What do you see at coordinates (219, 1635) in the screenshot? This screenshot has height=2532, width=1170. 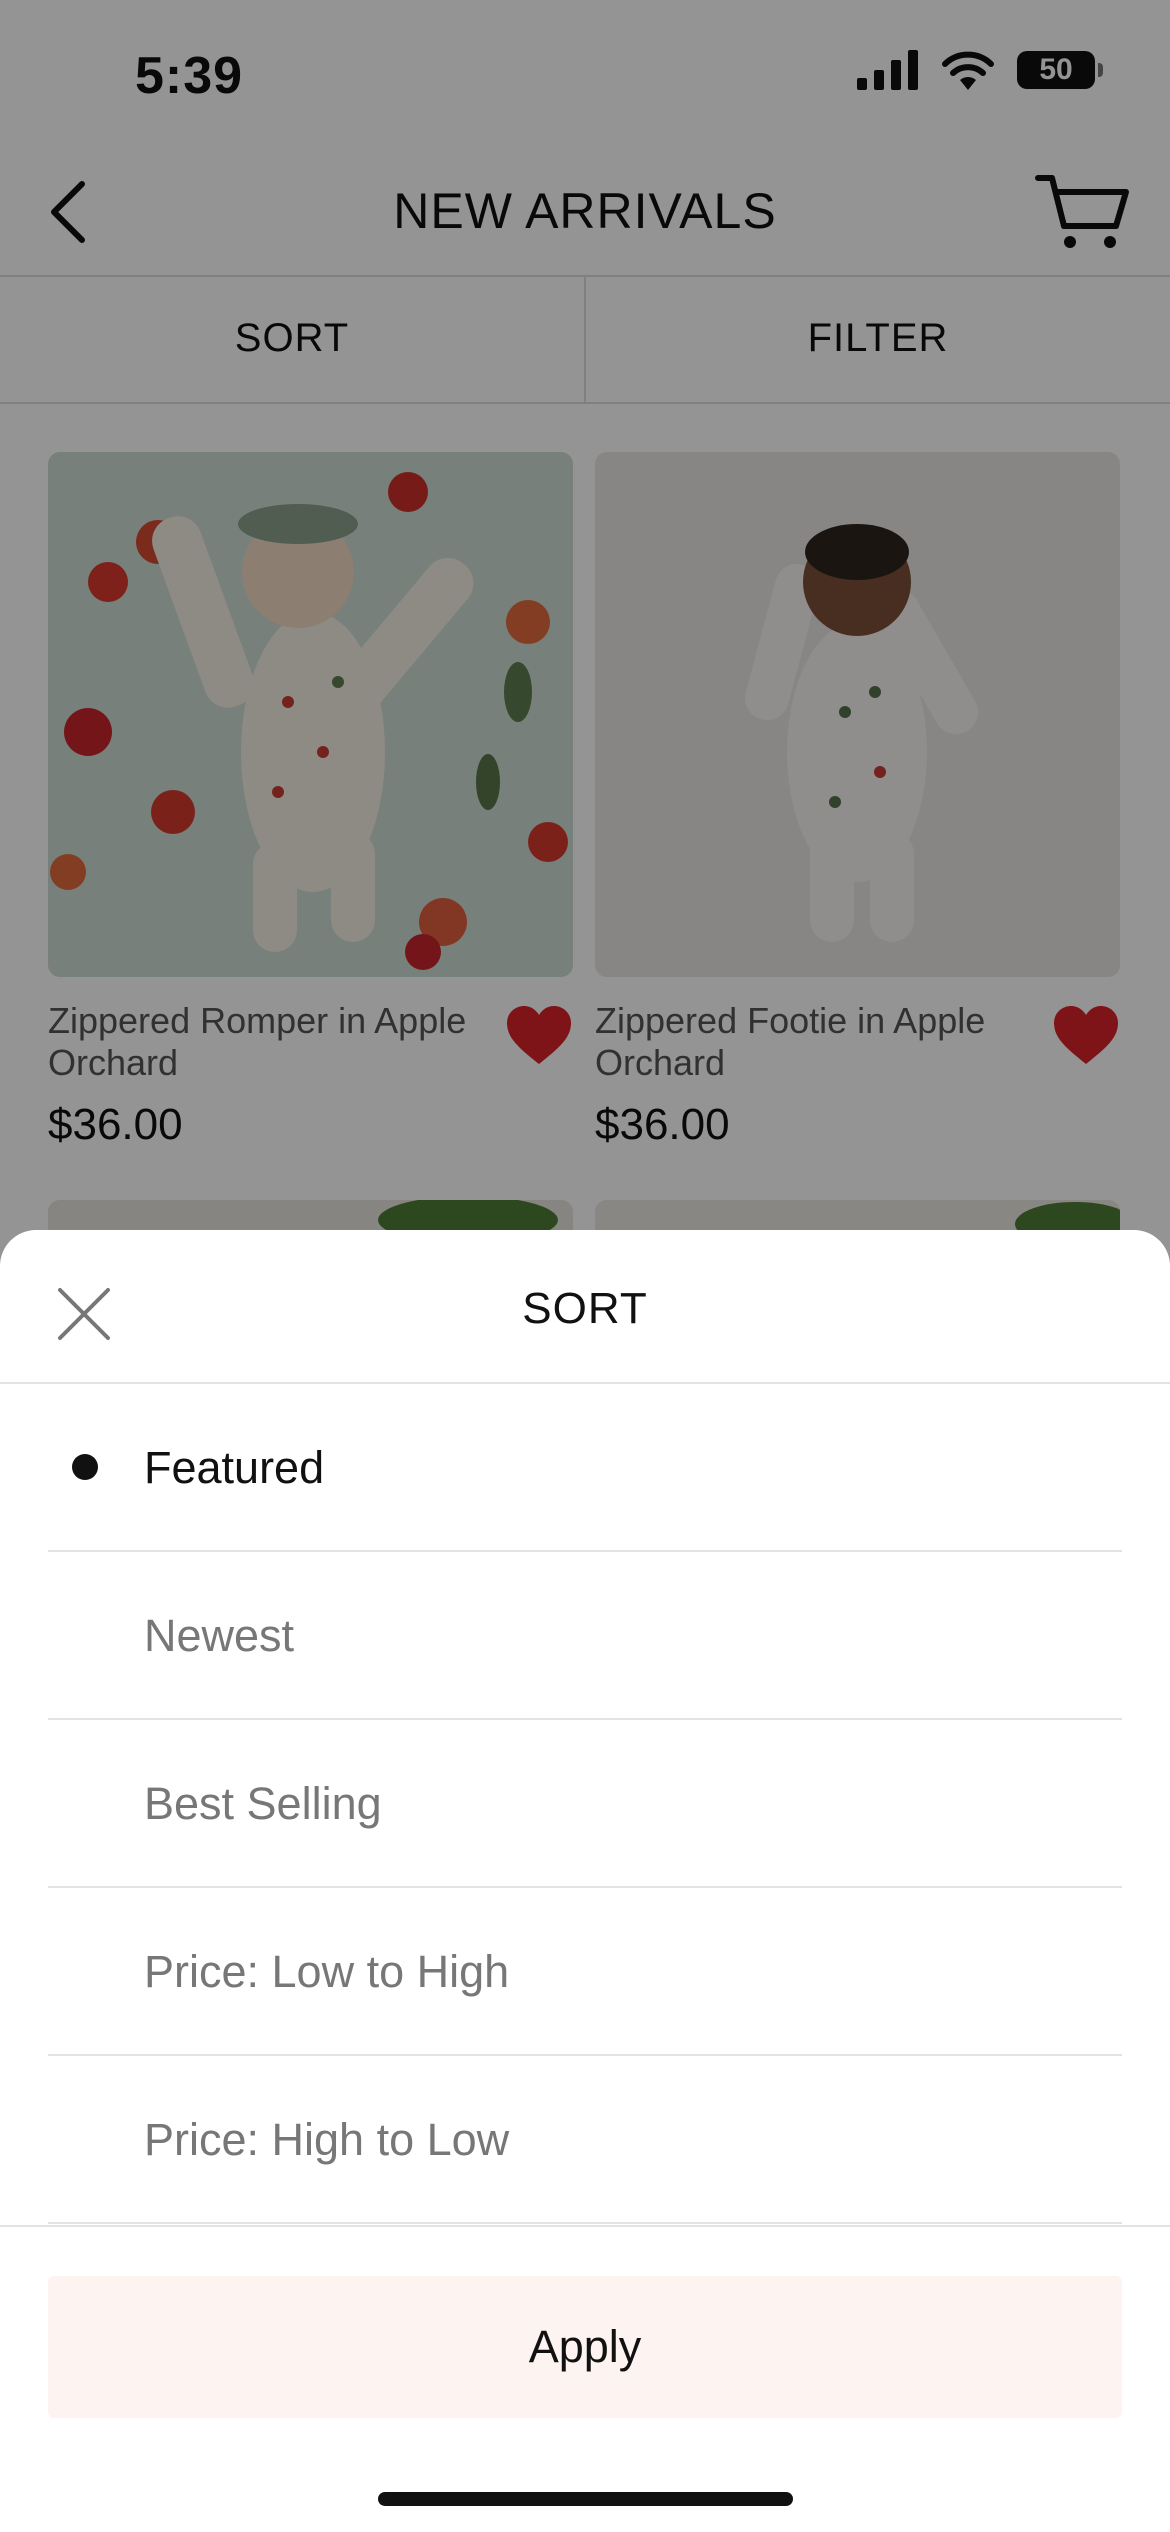 I see `sort-option-label: Newest` at bounding box center [219, 1635].